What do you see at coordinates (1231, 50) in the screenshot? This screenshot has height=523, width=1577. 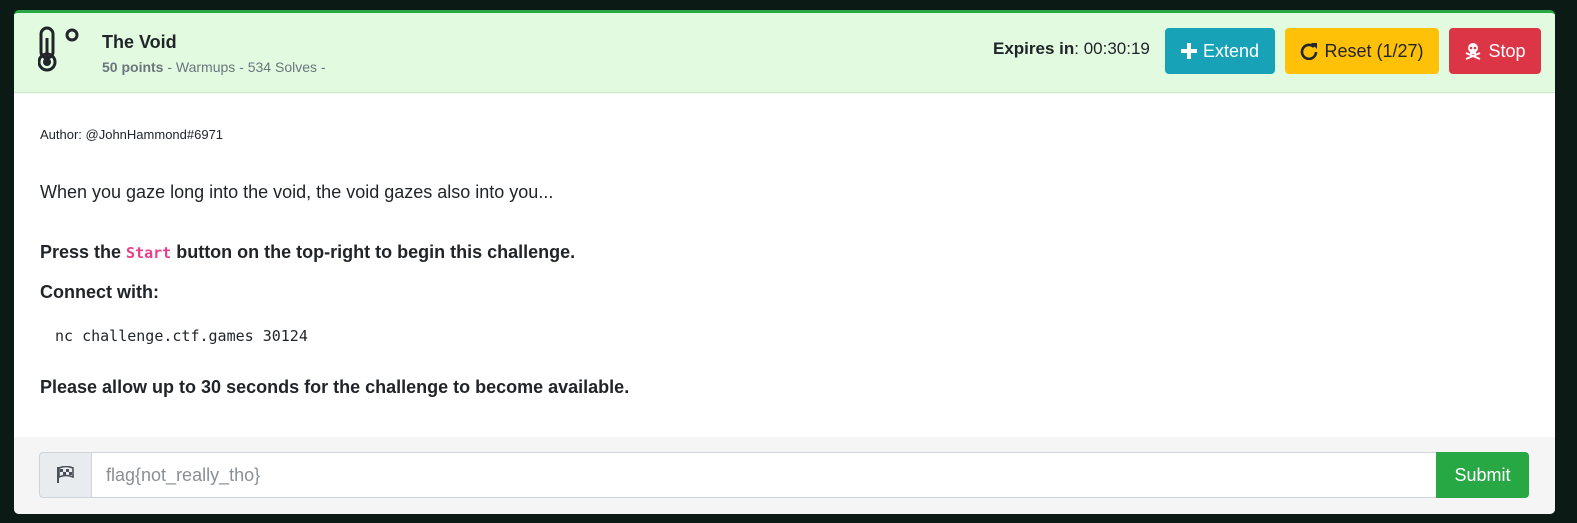 I see `extend-label: Extend` at bounding box center [1231, 50].